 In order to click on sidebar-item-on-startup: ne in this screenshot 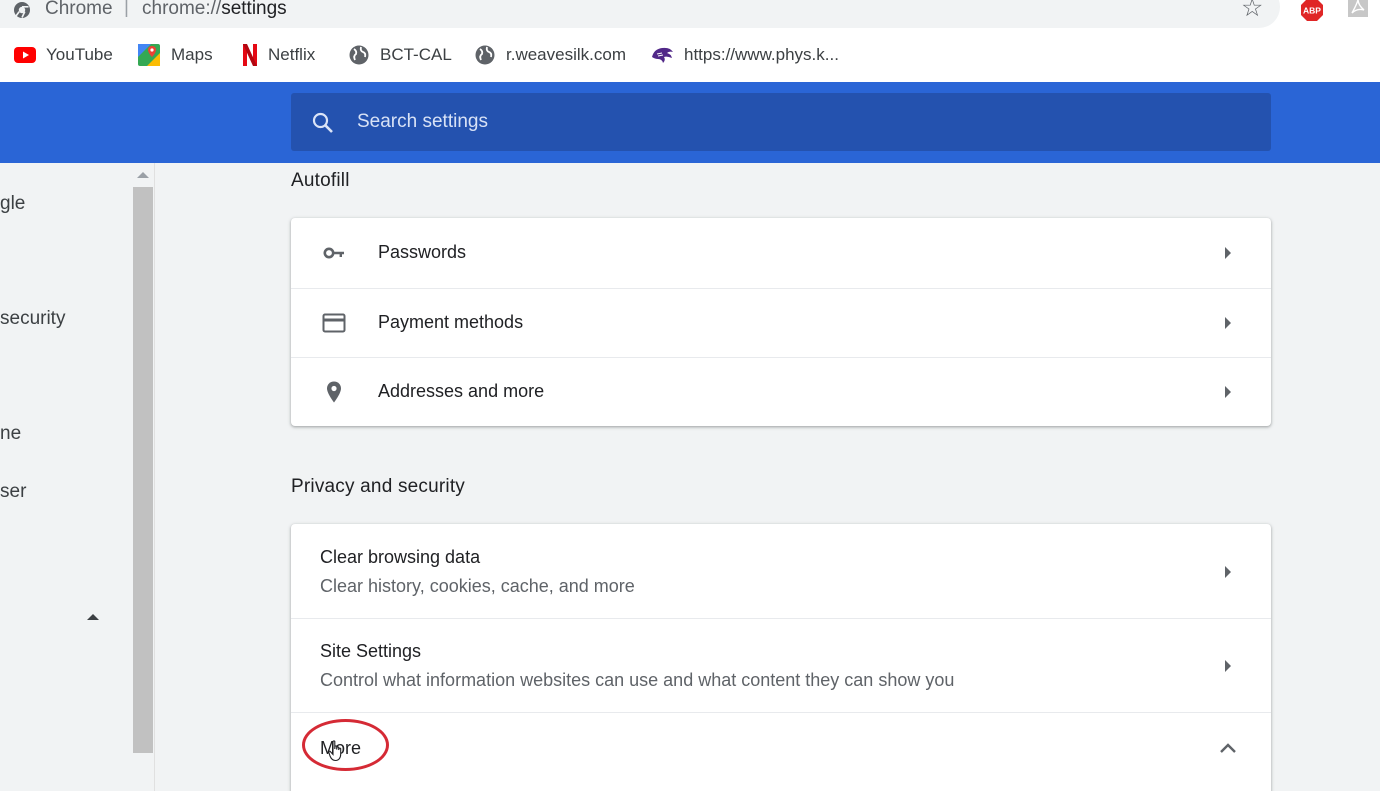, I will do `click(10, 434)`.